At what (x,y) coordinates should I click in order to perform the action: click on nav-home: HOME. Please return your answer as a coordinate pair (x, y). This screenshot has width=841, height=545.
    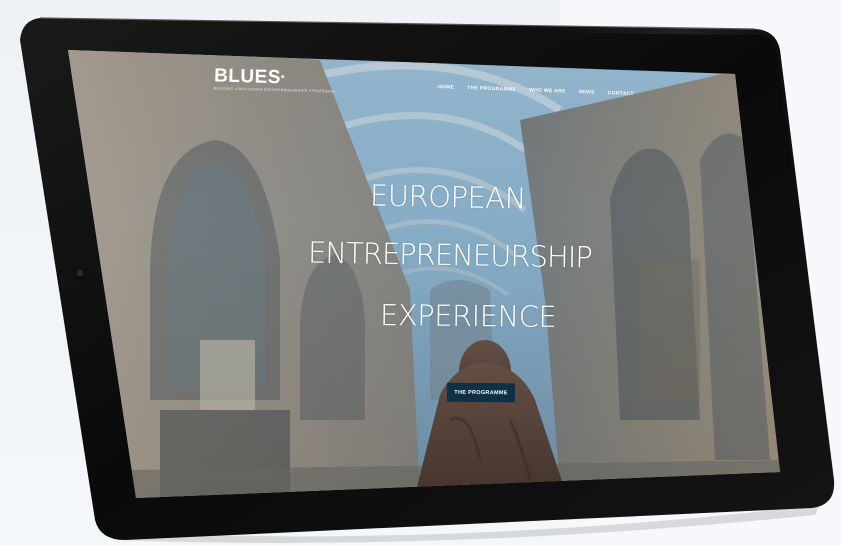
    Looking at the image, I should click on (446, 87).